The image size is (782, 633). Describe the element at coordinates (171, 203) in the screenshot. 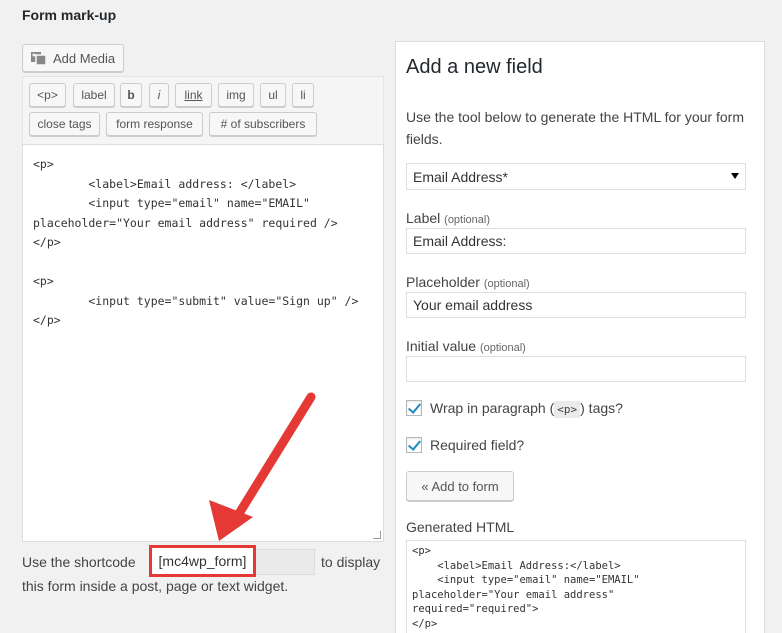

I see `code-line: <input type="email" name="EMAIL"` at that location.